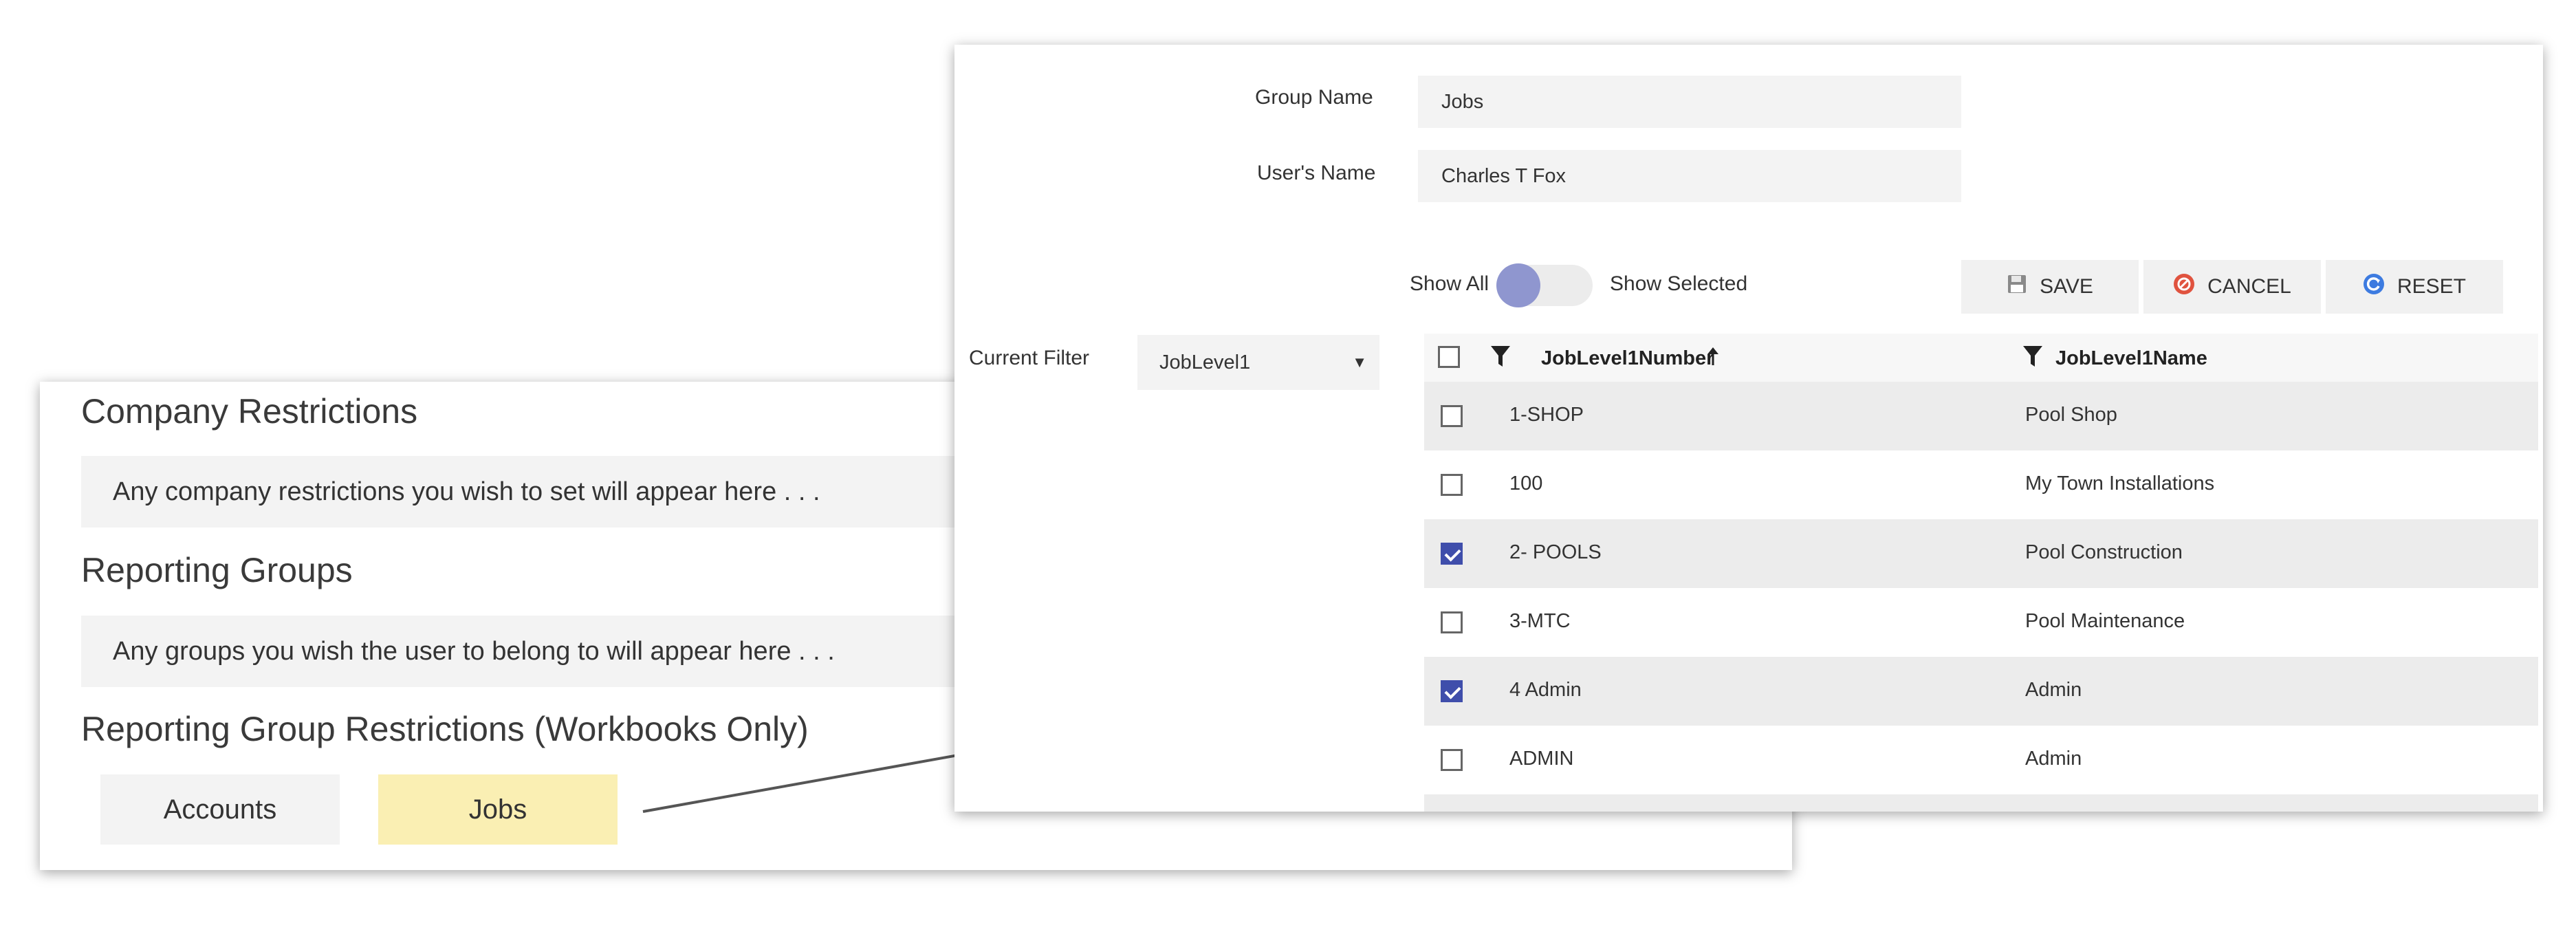  Describe the element at coordinates (2184, 287) in the screenshot. I see `cancel-icon` at that location.